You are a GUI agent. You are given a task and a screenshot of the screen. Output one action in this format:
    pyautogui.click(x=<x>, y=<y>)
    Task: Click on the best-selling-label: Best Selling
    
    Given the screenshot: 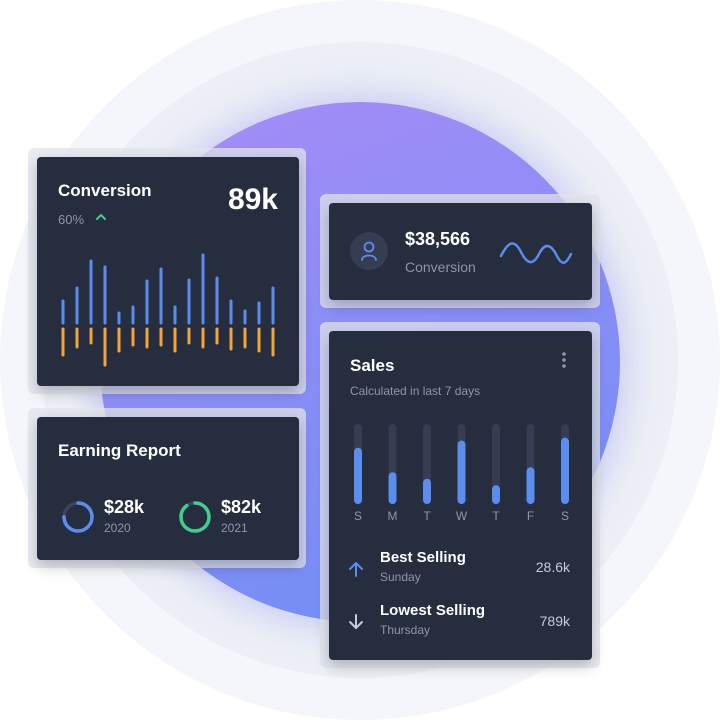 What is the action you would take?
    pyautogui.click(x=423, y=557)
    